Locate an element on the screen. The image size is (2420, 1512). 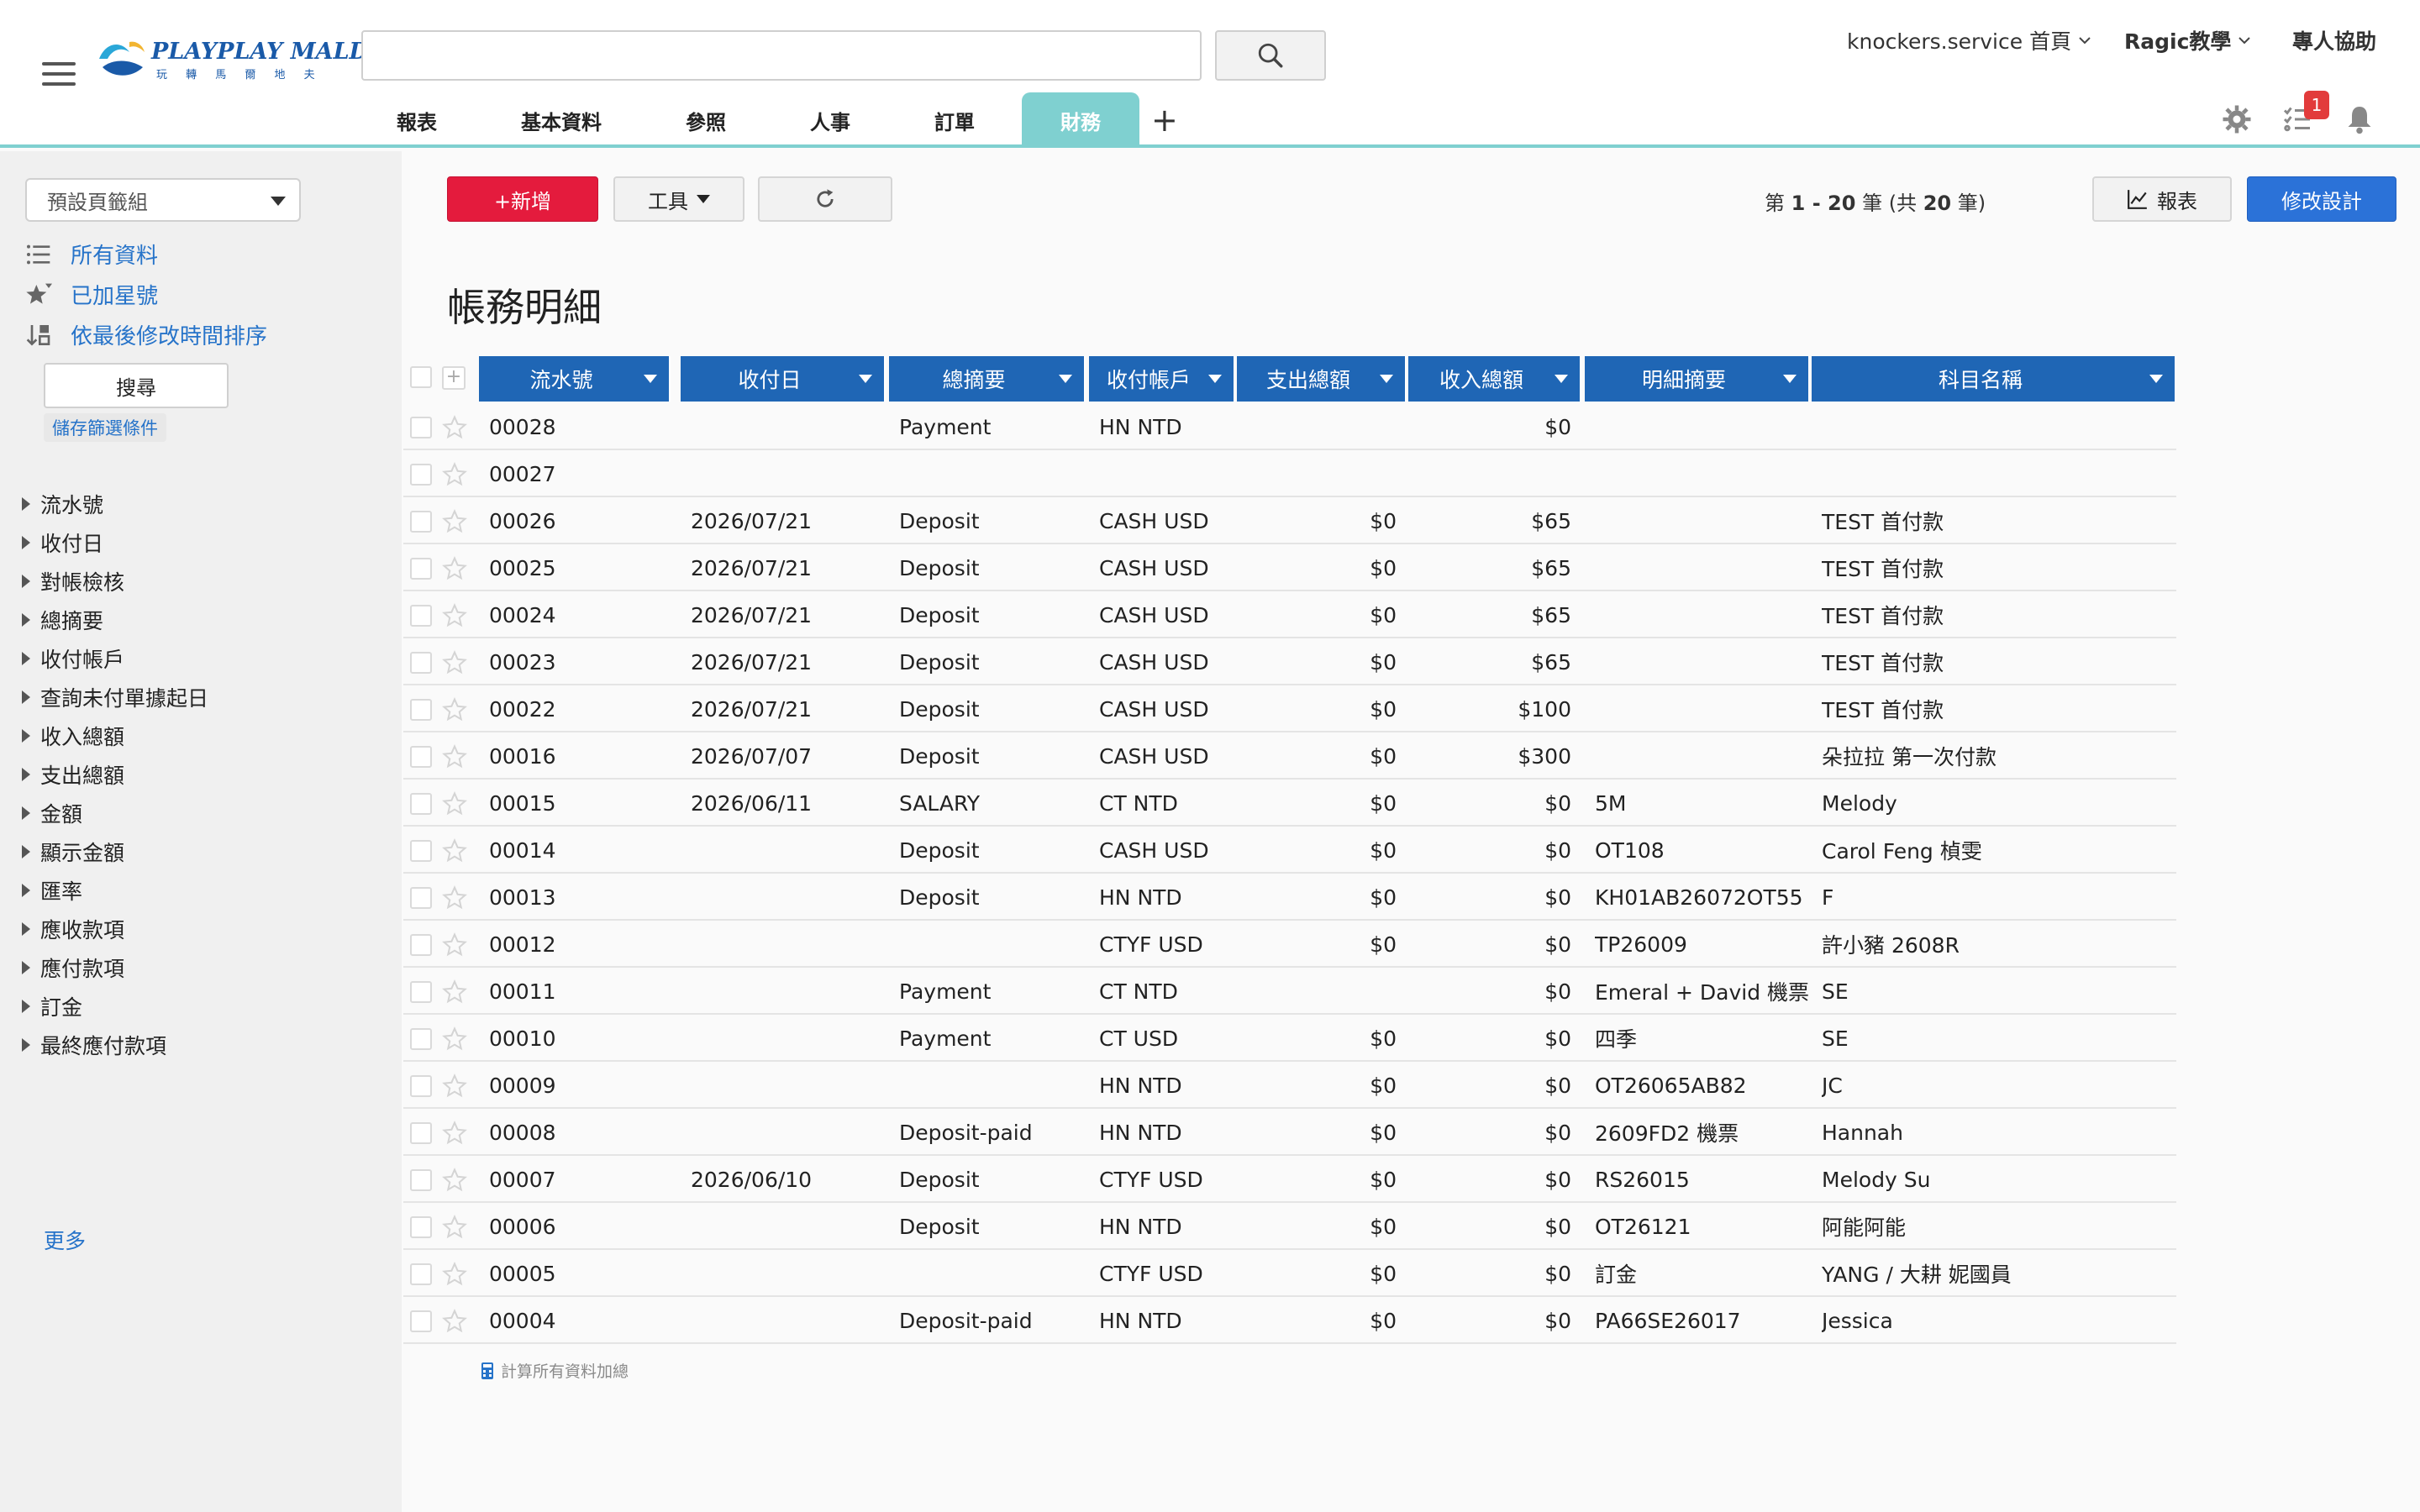
sidebar-field-item: 收付日 is located at coordinates (62, 543).